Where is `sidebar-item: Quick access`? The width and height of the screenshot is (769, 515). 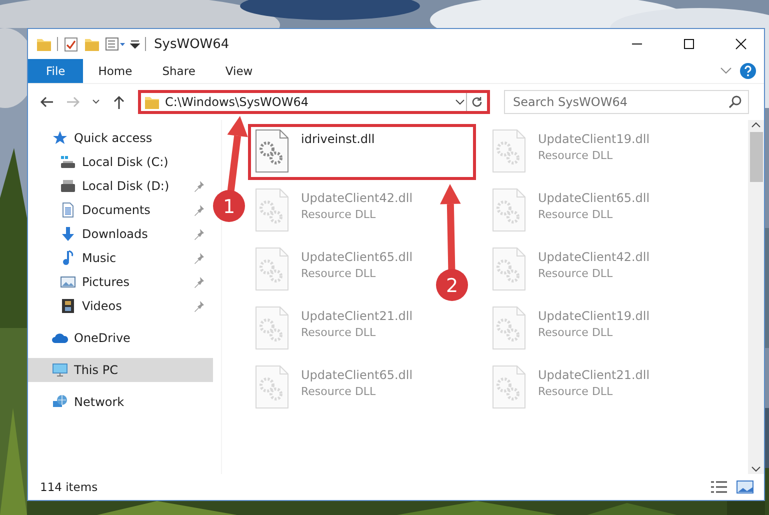 sidebar-item: Quick access is located at coordinates (120, 138).